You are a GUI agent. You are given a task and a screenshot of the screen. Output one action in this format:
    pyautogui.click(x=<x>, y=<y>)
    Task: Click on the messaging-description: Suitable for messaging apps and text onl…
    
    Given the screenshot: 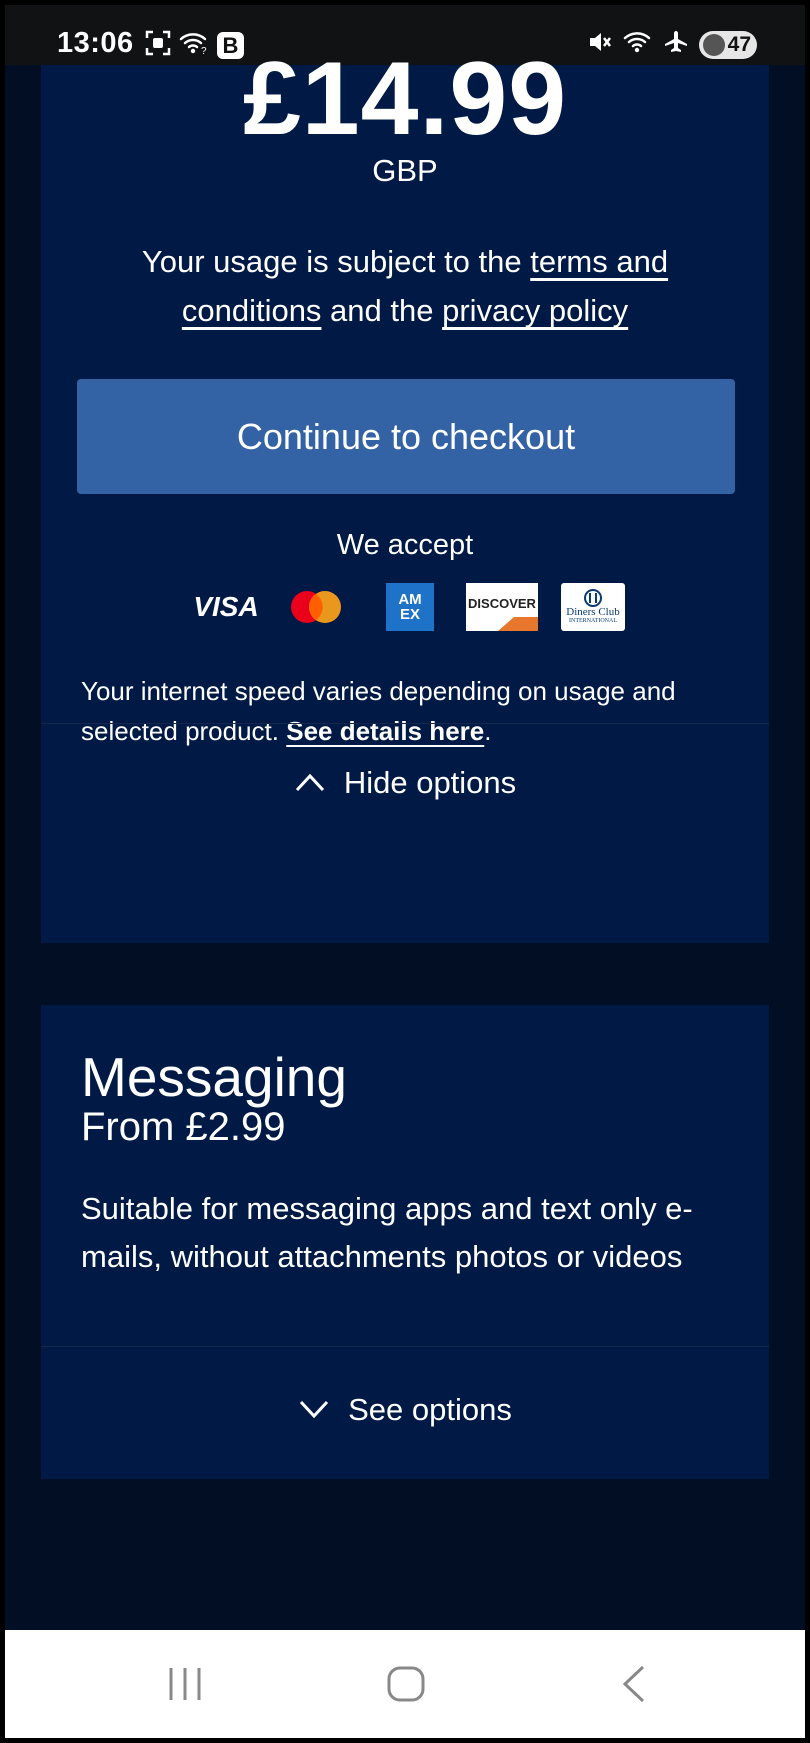 What is the action you would take?
    pyautogui.click(x=387, y=1232)
    